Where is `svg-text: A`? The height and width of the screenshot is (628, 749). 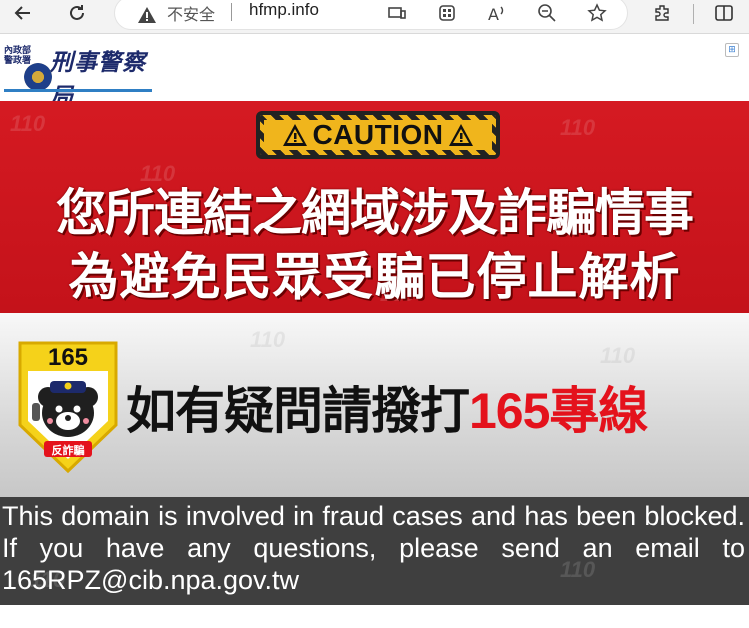 svg-text: A is located at coordinates (493, 14).